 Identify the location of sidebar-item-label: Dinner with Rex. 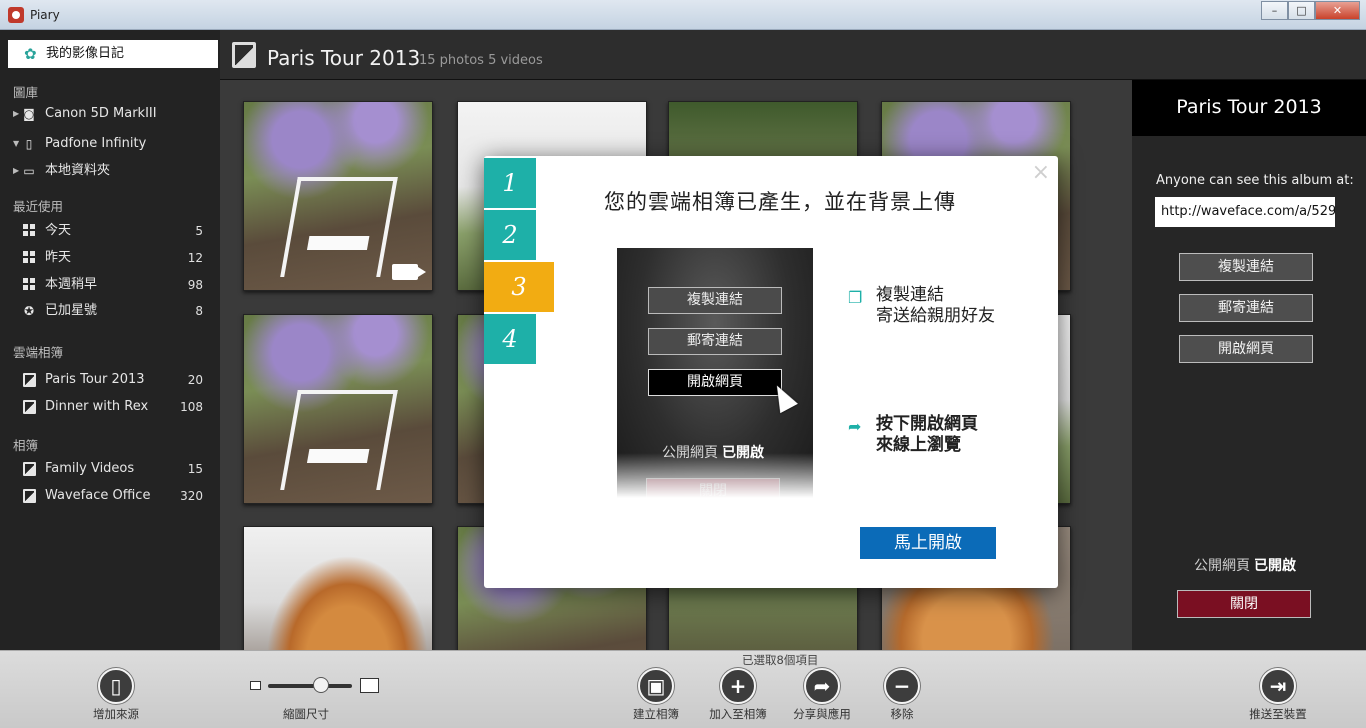
(97, 406).